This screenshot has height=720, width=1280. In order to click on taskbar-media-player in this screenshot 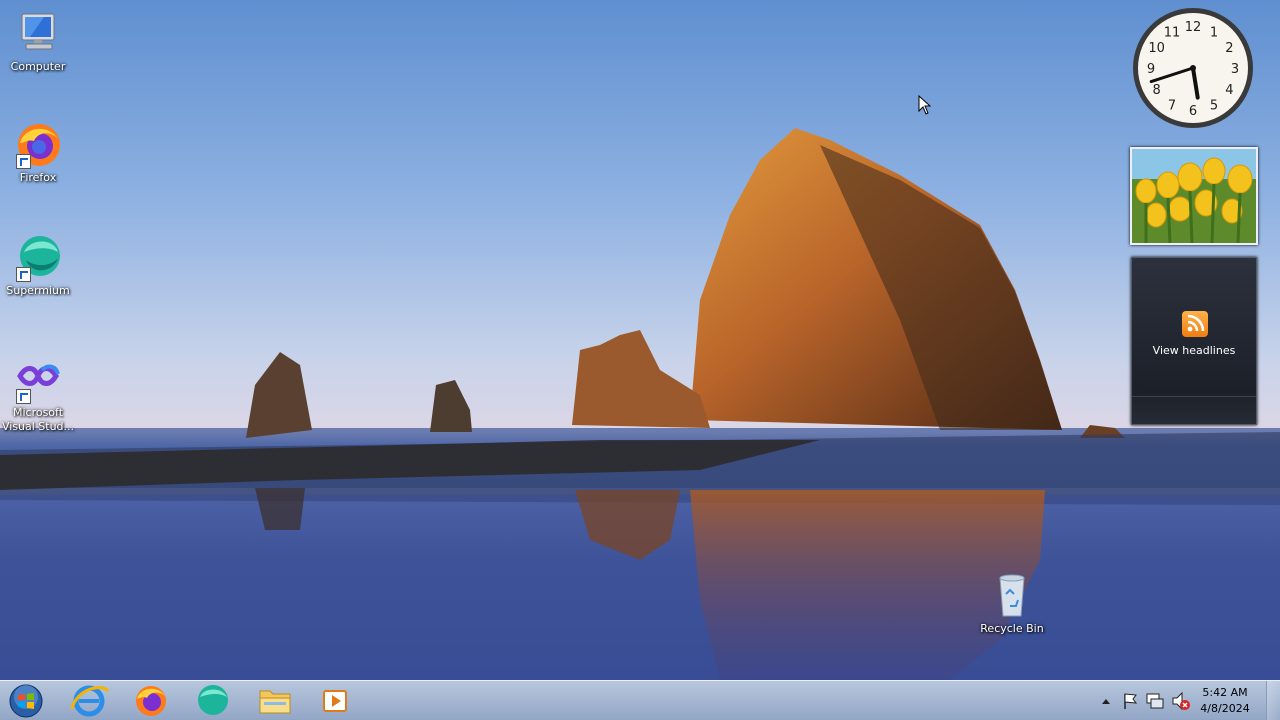, I will do `click(335, 701)`.